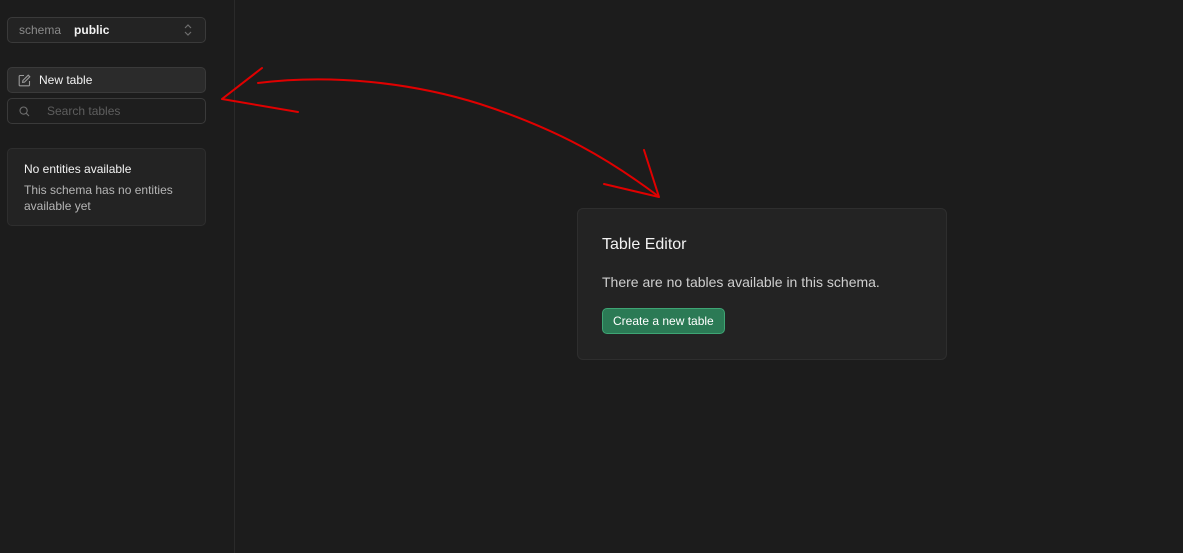  Describe the element at coordinates (24, 79) in the screenshot. I see `edit-icon` at that location.